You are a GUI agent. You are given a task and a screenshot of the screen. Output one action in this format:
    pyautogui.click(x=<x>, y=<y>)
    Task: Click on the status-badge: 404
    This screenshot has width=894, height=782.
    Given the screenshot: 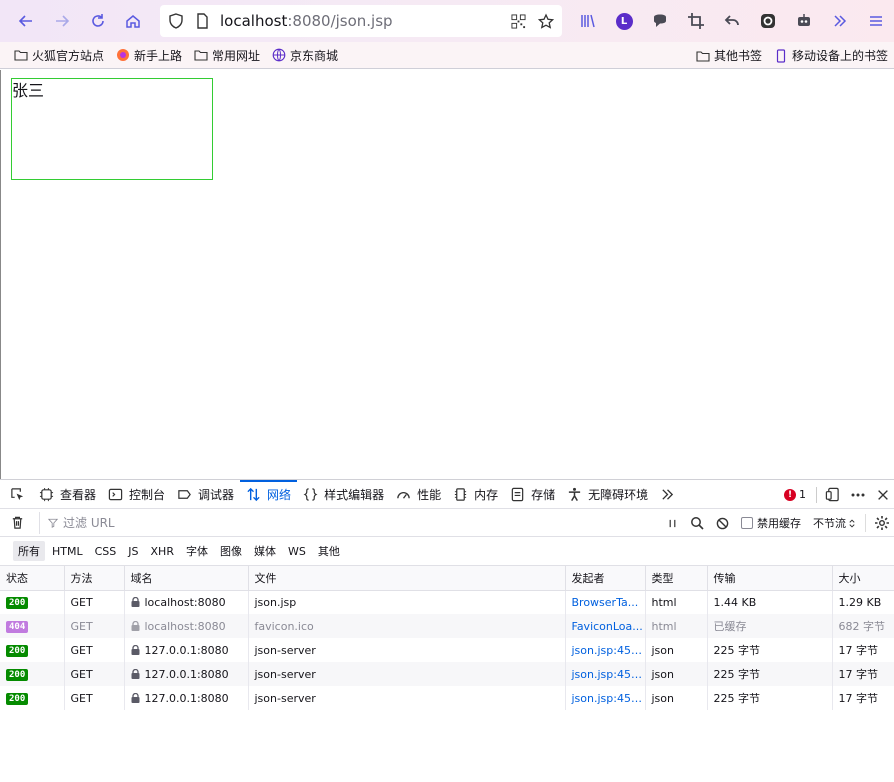 What is the action you would take?
    pyautogui.click(x=17, y=627)
    